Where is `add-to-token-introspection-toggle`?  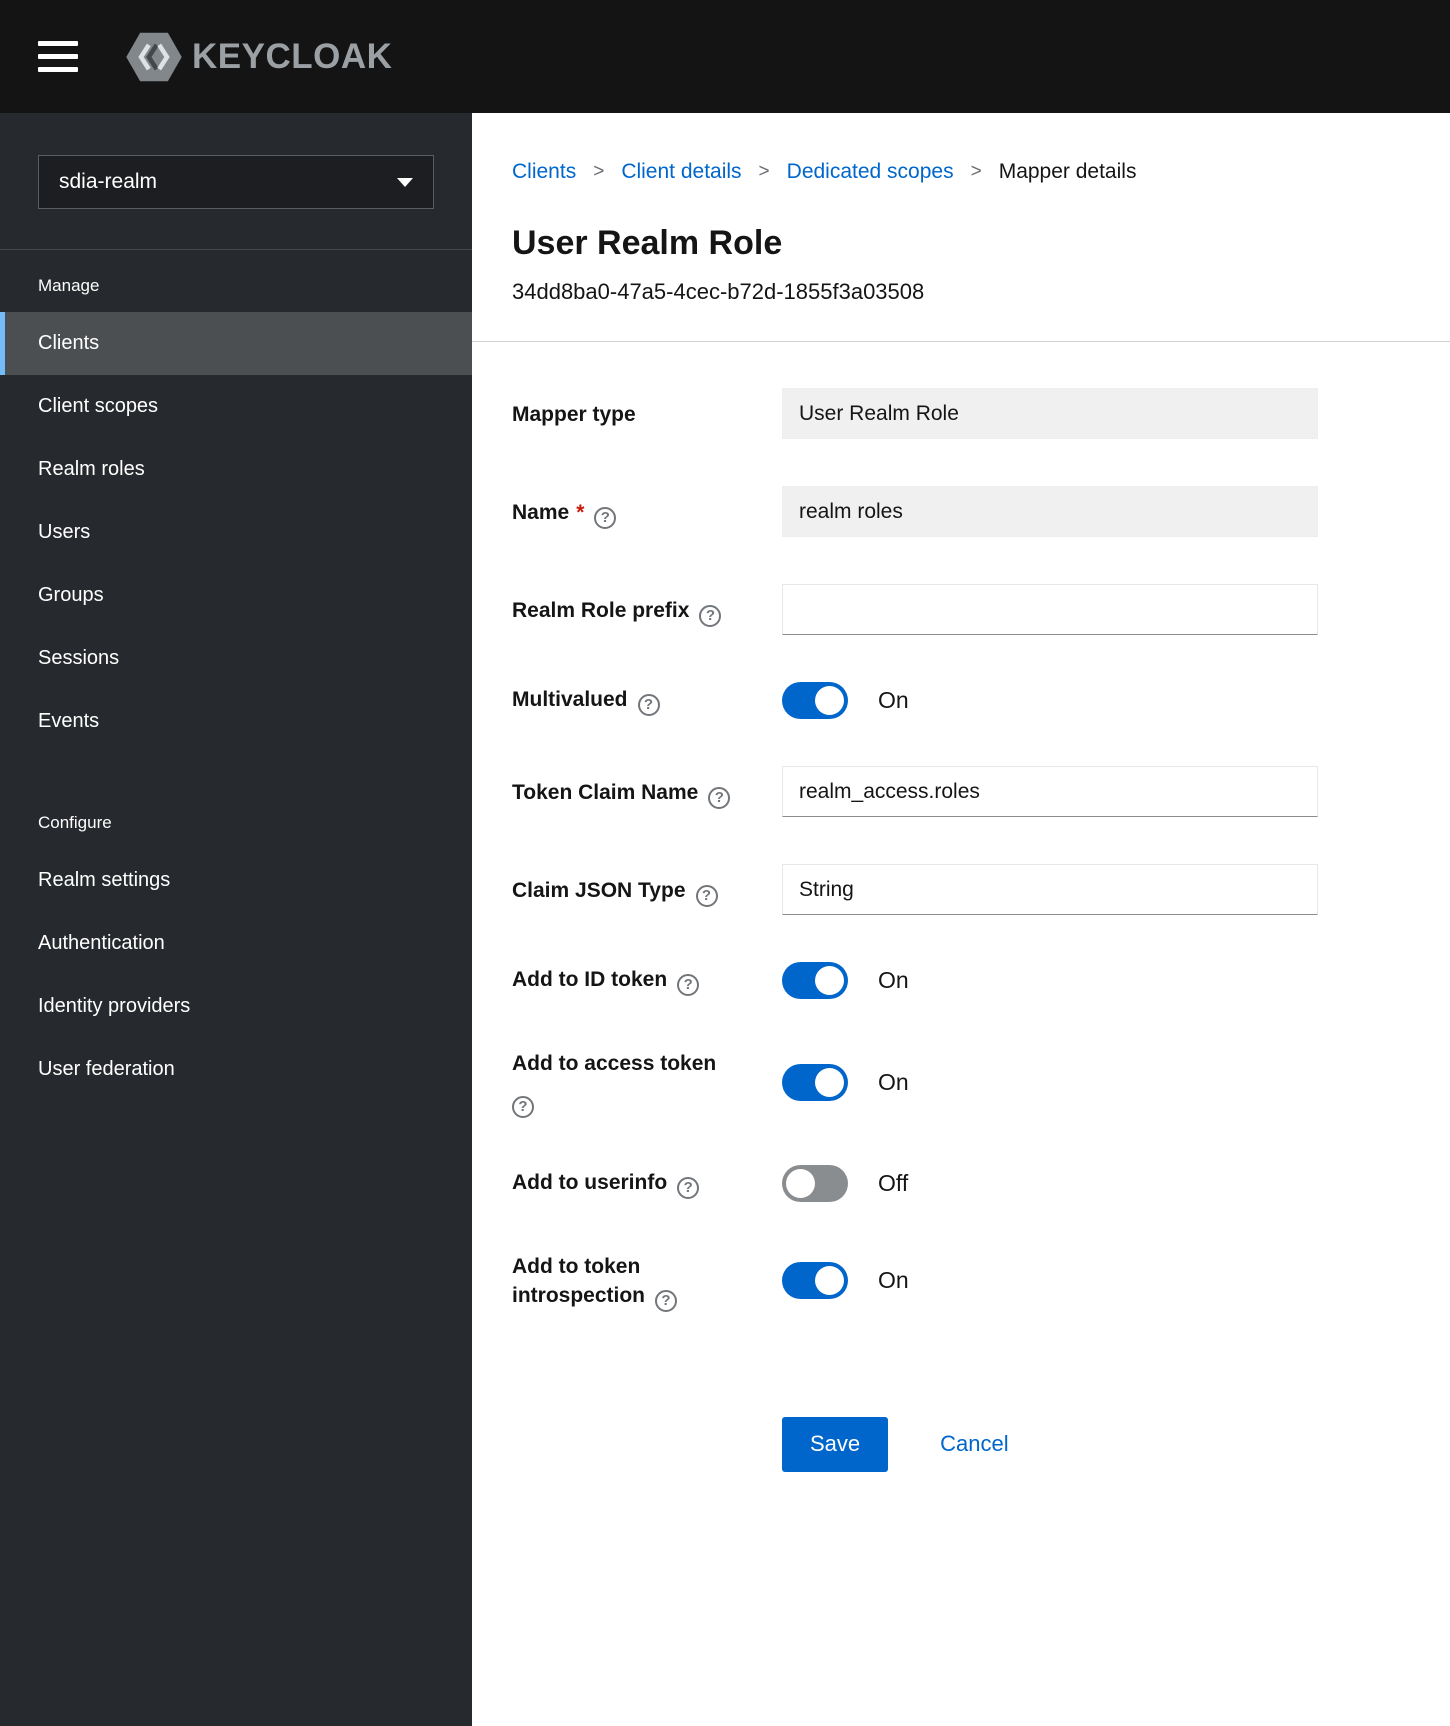 add-to-token-introspection-toggle is located at coordinates (815, 1281).